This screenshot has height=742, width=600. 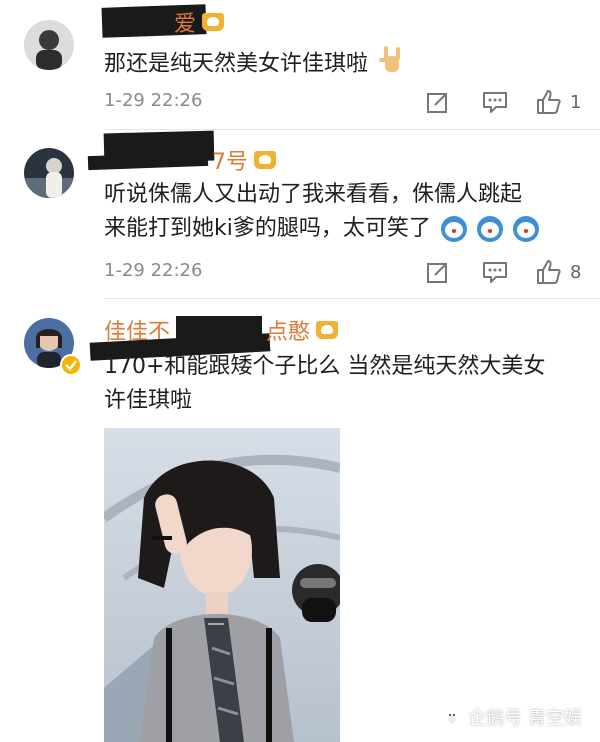 What do you see at coordinates (148, 161) in the screenshot?
I see `redacted-username` at bounding box center [148, 161].